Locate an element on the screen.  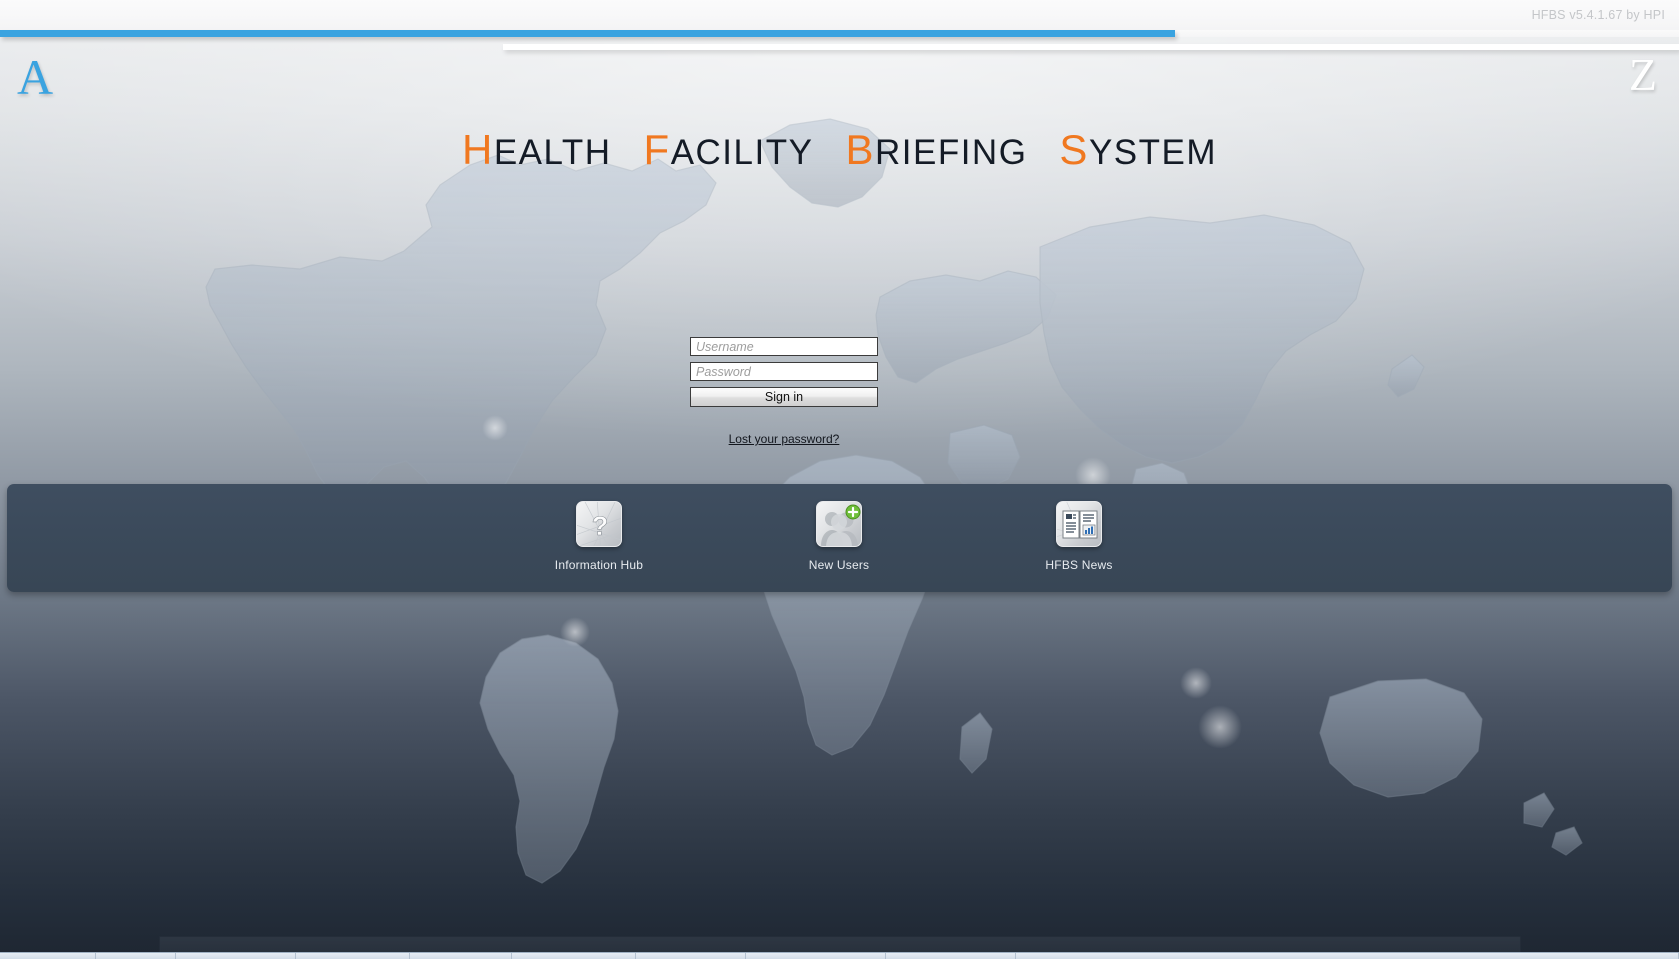
title-lead-letter: S is located at coordinates (1074, 149).